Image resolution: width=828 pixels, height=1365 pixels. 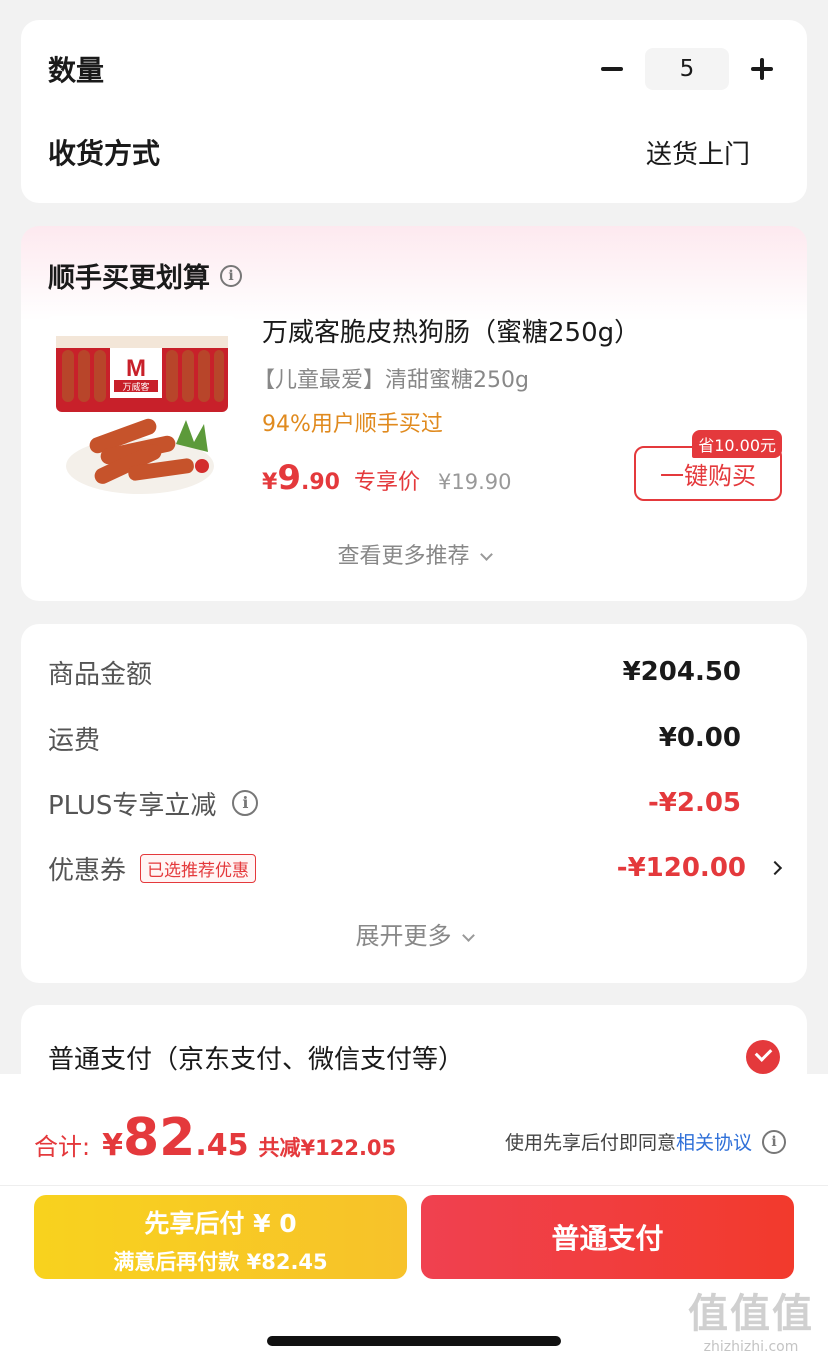 What do you see at coordinates (136, 368) in the screenshot?
I see `svg-text: M` at bounding box center [136, 368].